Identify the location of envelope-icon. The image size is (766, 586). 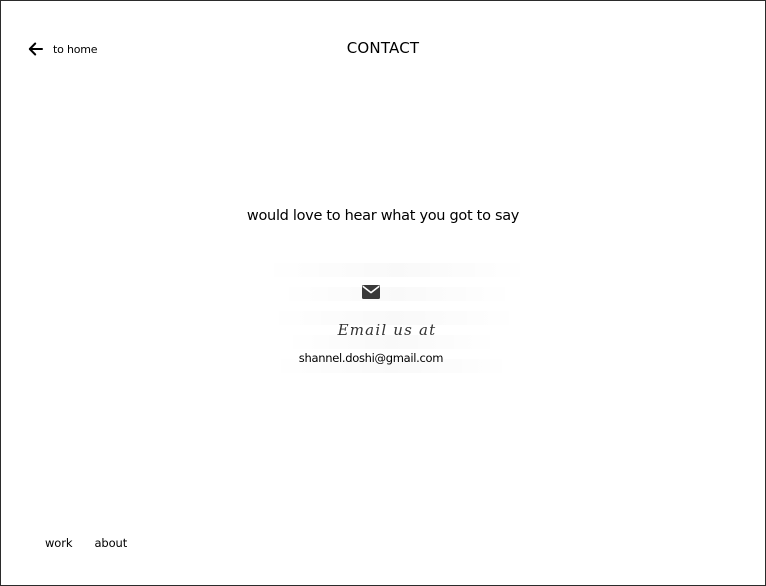
(371, 291).